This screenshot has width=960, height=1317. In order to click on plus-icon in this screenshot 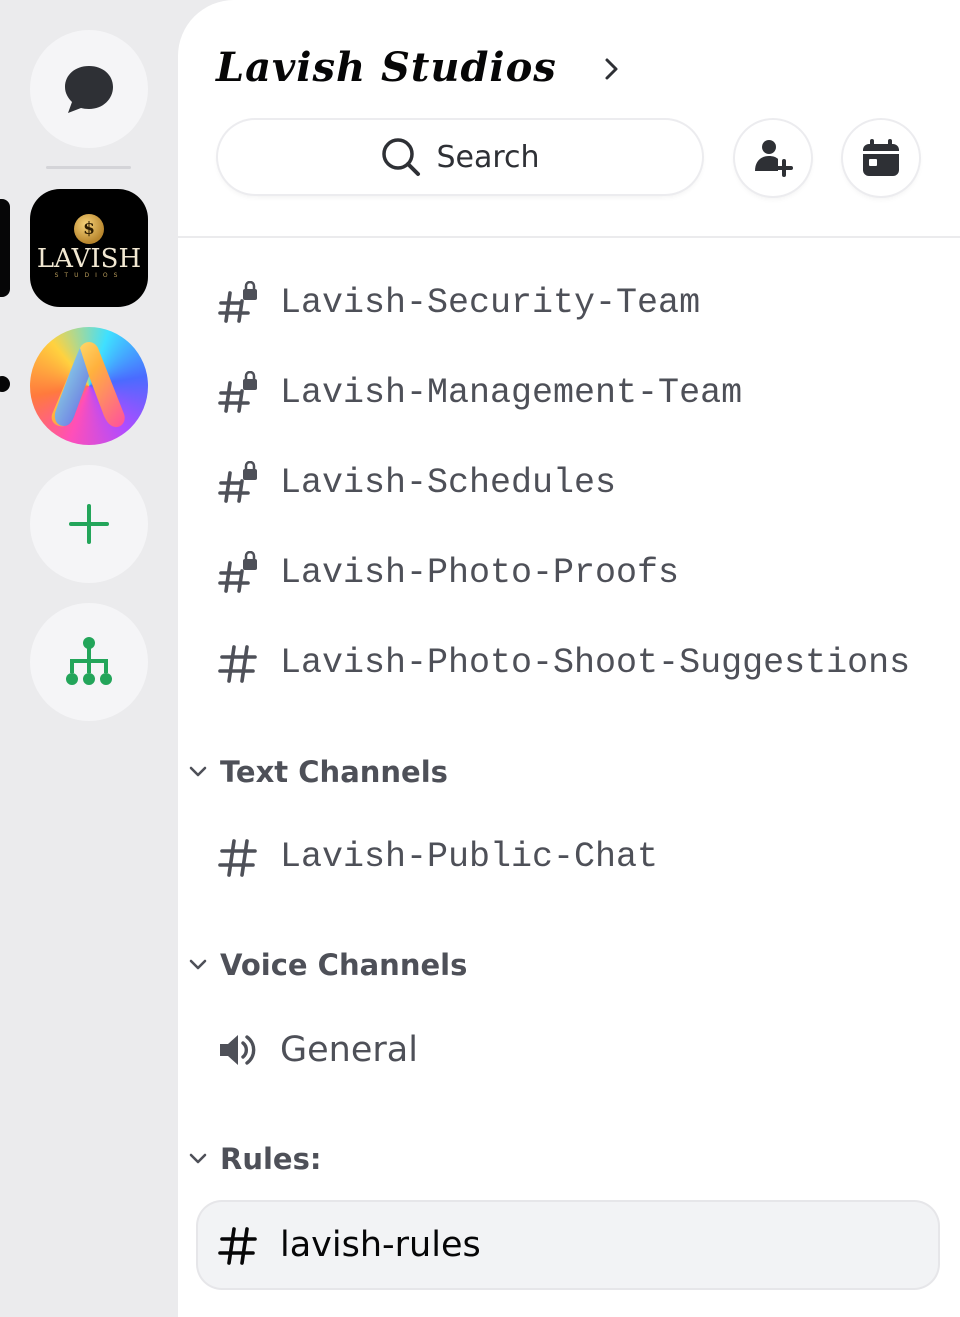, I will do `click(89, 524)`.